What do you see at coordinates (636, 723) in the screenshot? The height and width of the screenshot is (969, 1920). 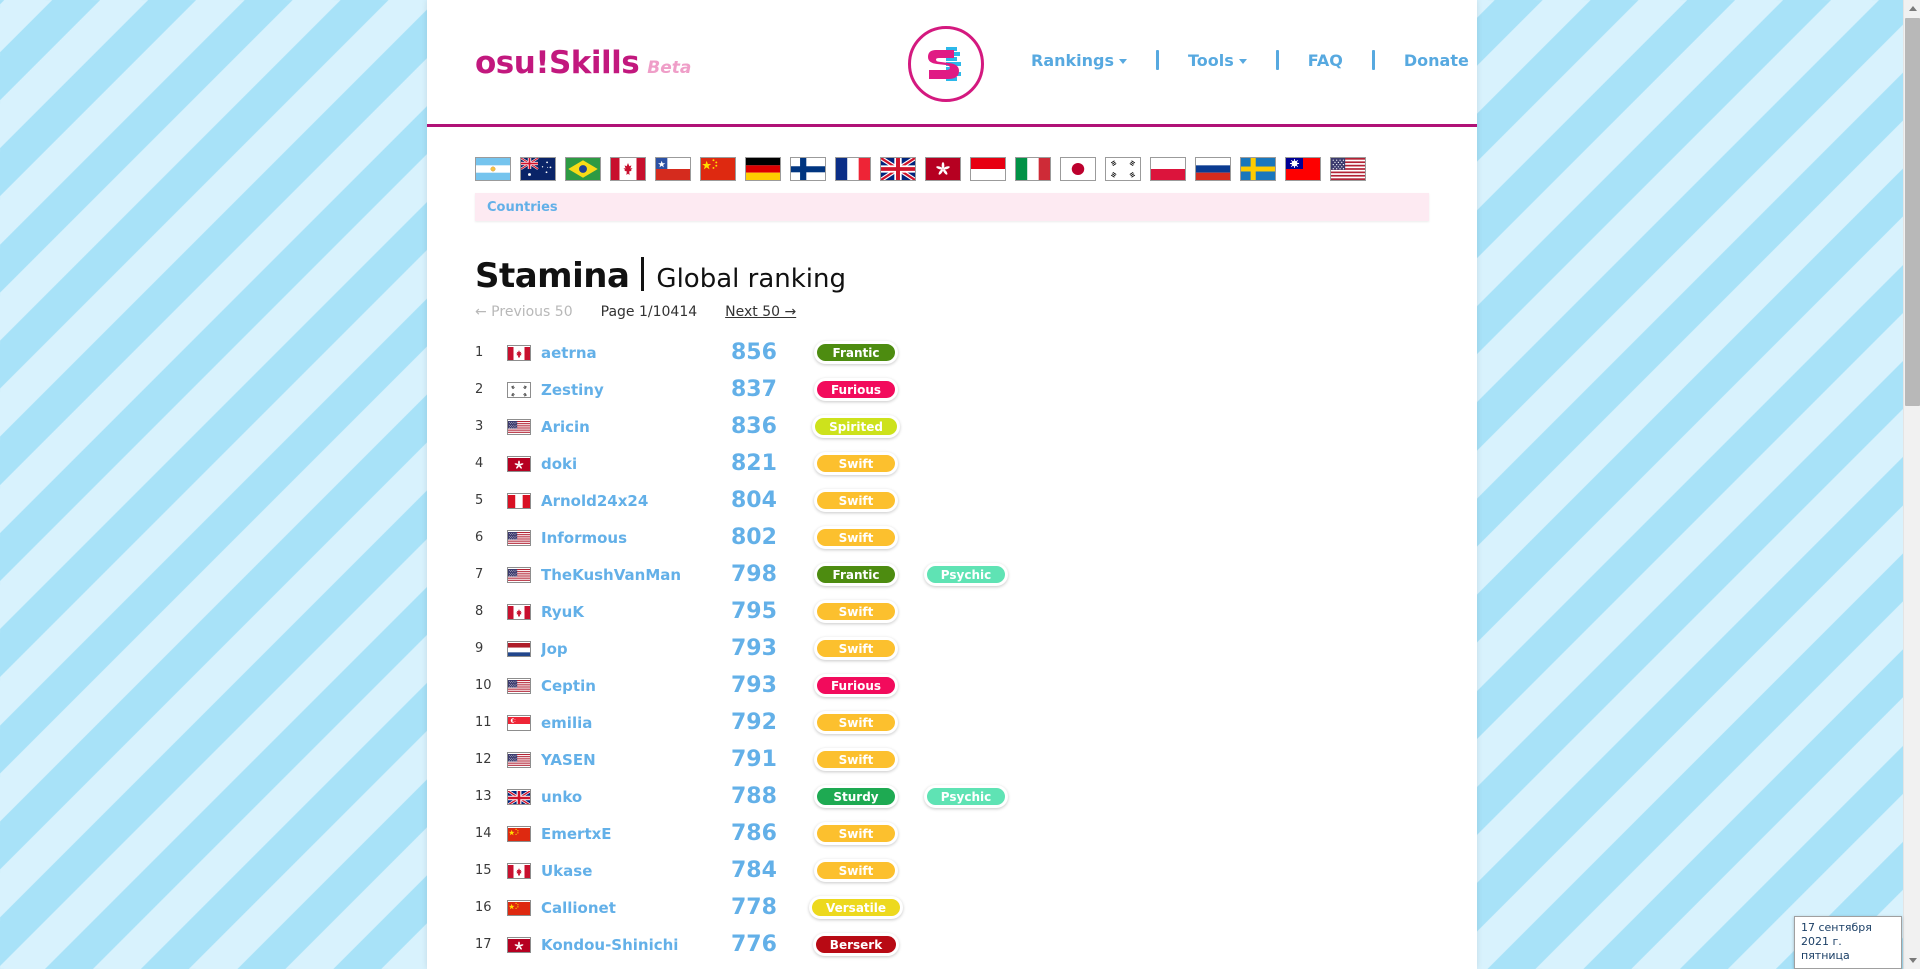 I see `player-name-link: emilia` at bounding box center [636, 723].